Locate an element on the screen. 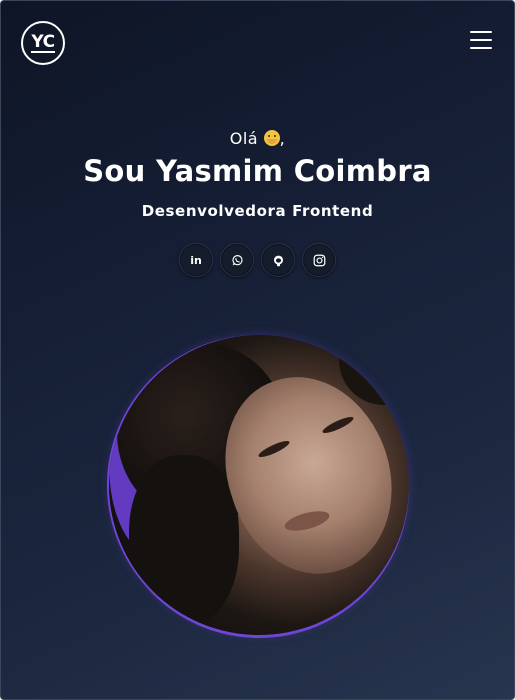 Image resolution: width=515 pixels, height=700 pixels. whatsapp-link is located at coordinates (237, 260).